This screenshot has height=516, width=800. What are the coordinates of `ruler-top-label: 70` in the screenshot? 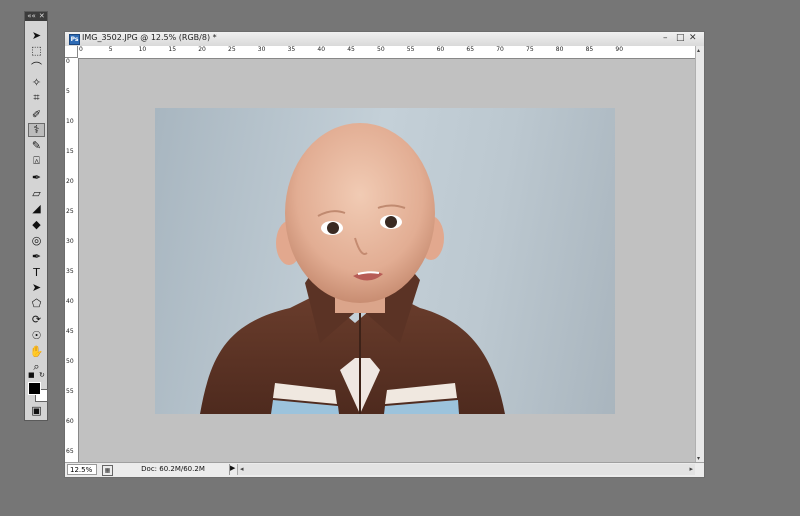 It's located at (500, 49).